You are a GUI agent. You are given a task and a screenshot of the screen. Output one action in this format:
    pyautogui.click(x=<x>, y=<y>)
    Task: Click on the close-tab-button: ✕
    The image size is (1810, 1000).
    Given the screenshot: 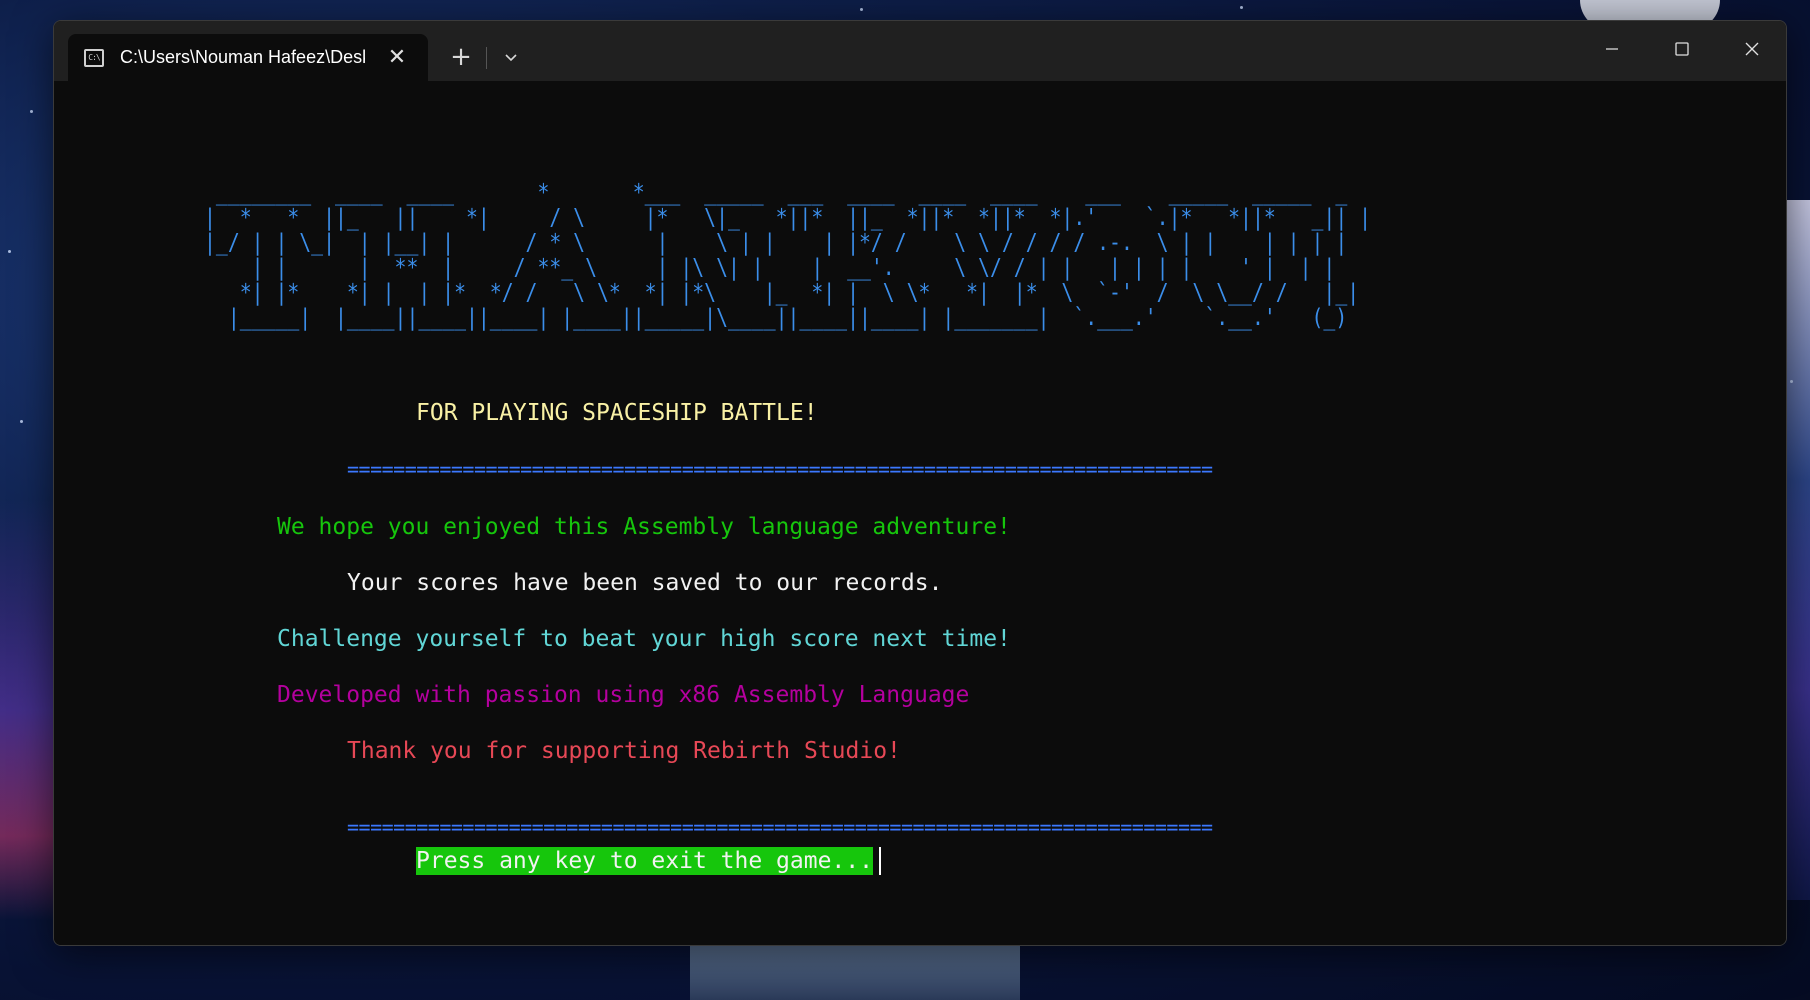 What is the action you would take?
    pyautogui.click(x=397, y=57)
    